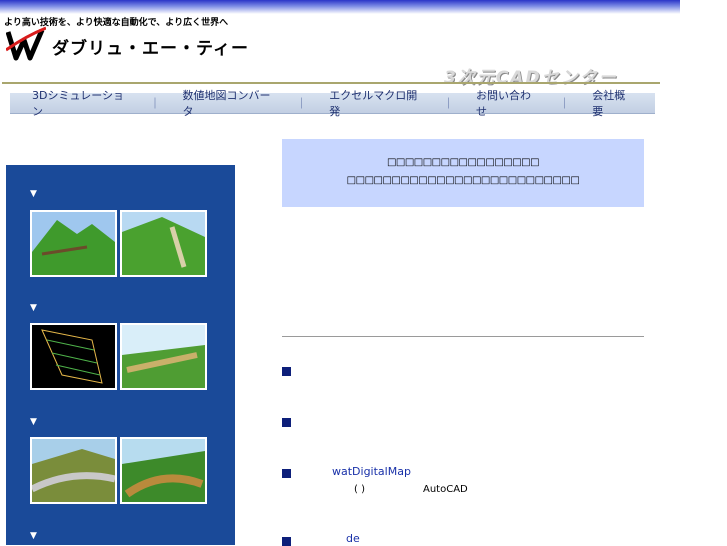  I want to click on header-divider, so click(331, 83).